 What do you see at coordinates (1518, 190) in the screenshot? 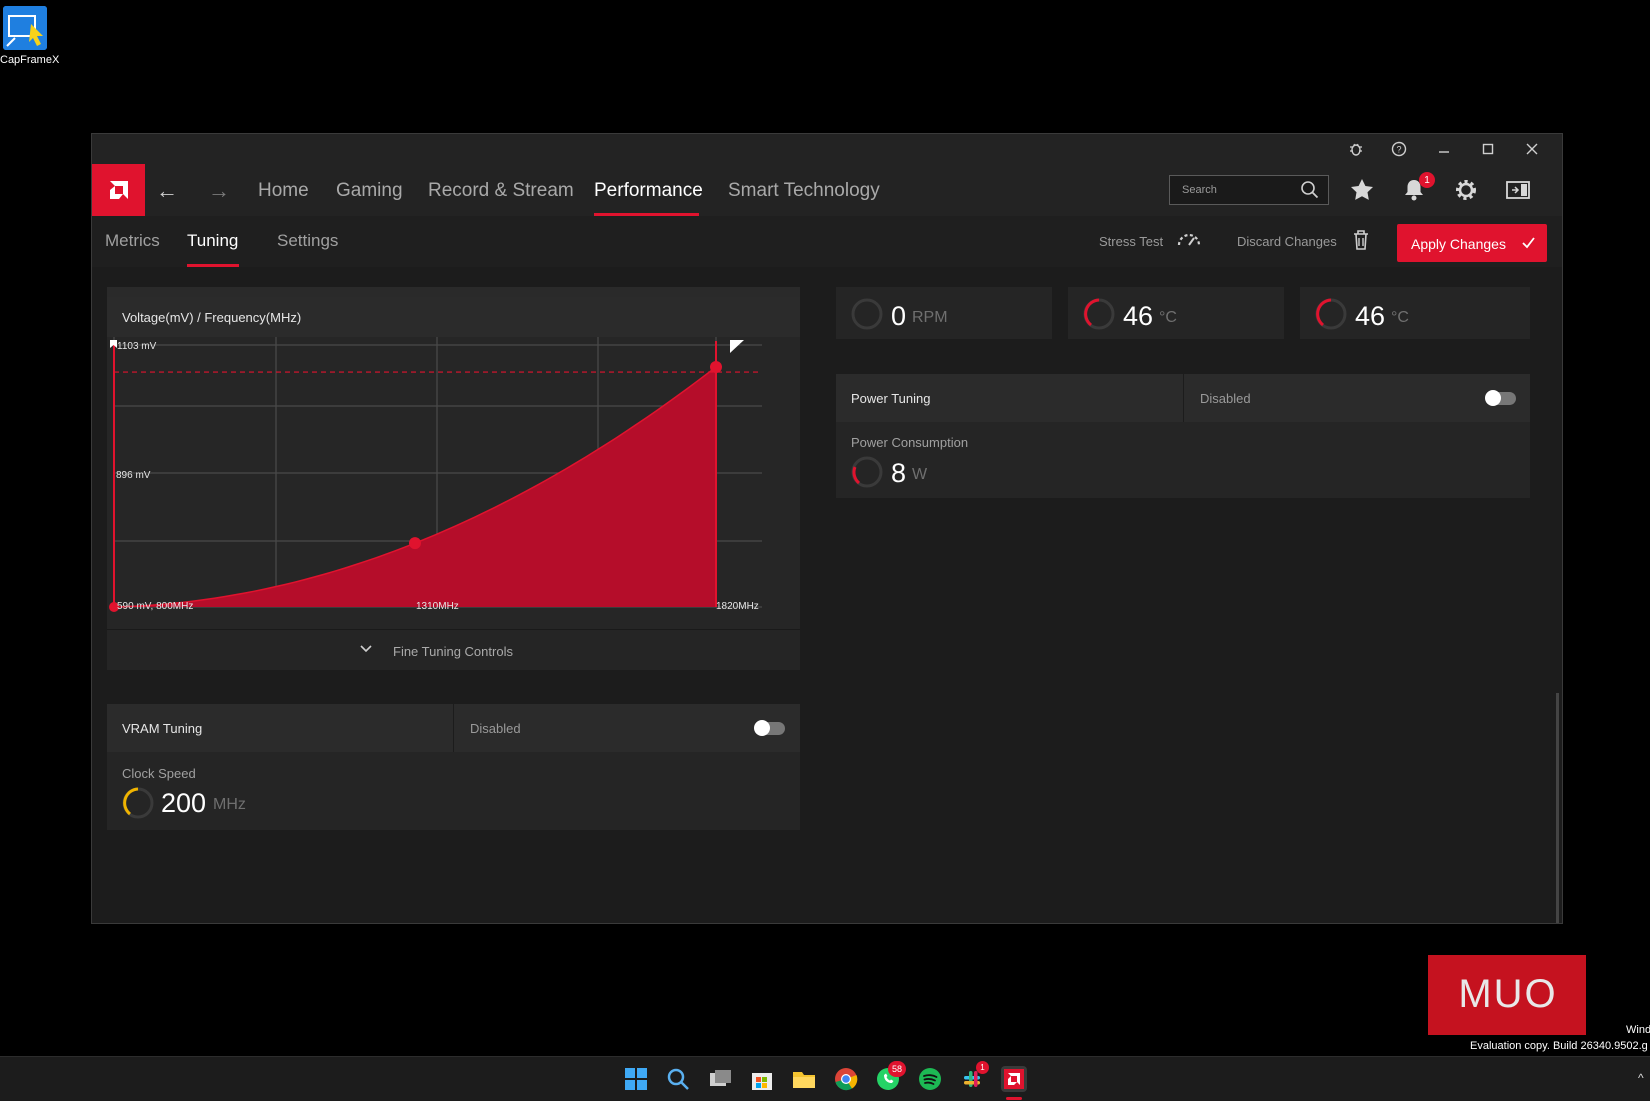
I see `sidebar-toggle-icon` at bounding box center [1518, 190].